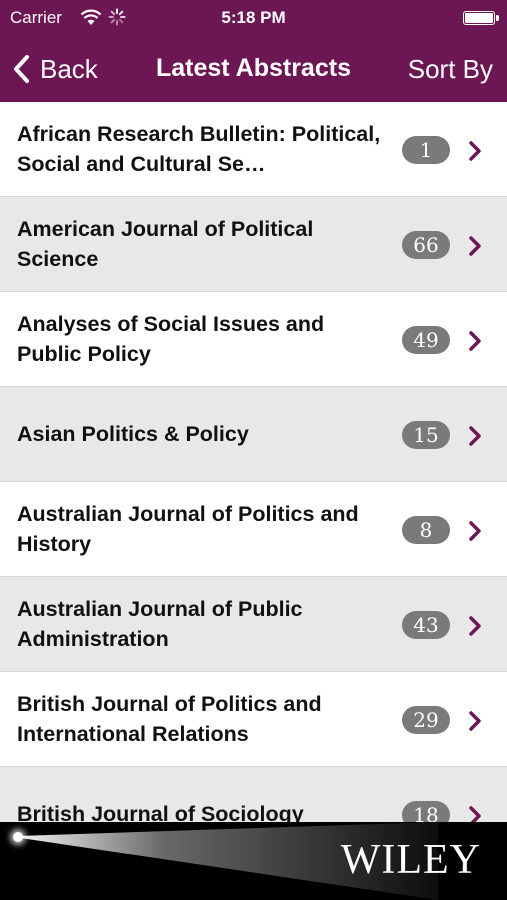 This screenshot has width=507, height=900. What do you see at coordinates (426, 150) in the screenshot?
I see `count-badge: 1` at bounding box center [426, 150].